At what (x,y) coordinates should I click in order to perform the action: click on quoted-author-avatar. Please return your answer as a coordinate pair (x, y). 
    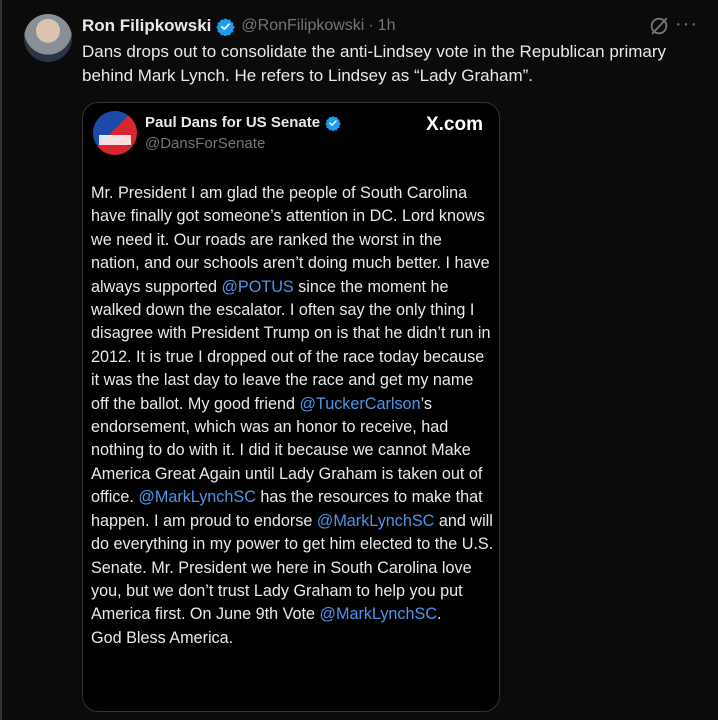
    Looking at the image, I should click on (115, 133).